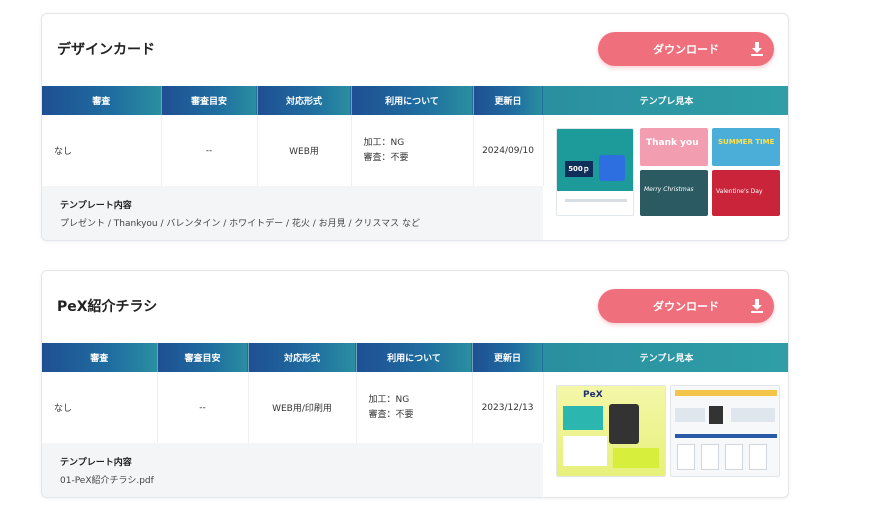 The width and height of the screenshot is (886, 516). I want to click on thumb-summer-text: SUMMER TIME, so click(746, 142).